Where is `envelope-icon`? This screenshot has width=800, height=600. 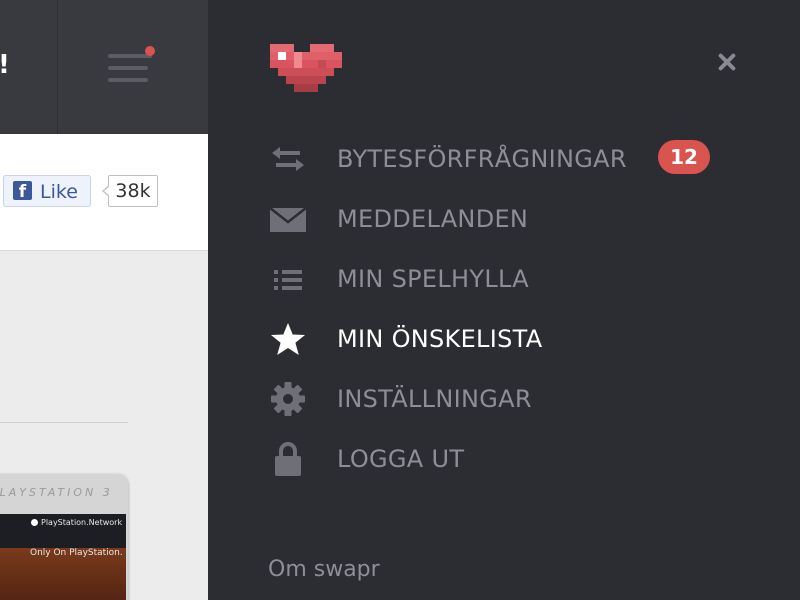
envelope-icon is located at coordinates (288, 219).